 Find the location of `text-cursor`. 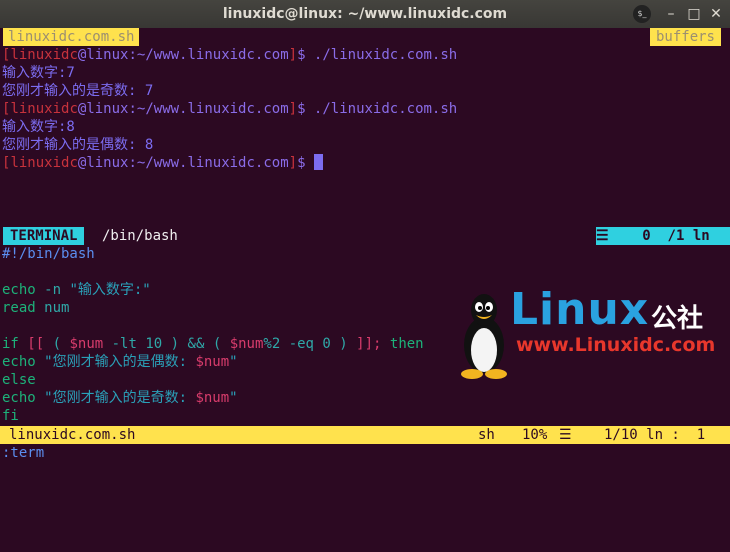

text-cursor is located at coordinates (318, 162).